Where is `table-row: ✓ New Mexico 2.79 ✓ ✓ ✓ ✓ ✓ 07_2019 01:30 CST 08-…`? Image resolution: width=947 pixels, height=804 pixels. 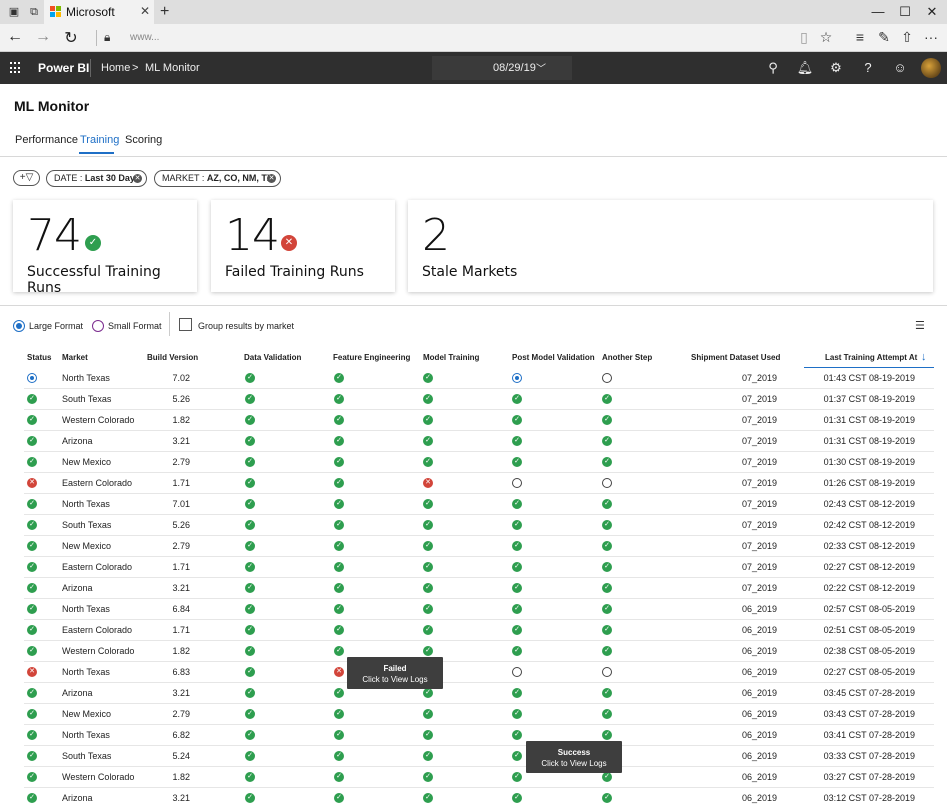
table-row: ✓ New Mexico 2.79 ✓ ✓ ✓ ✓ ✓ 07_2019 01:30 CST 08-… is located at coordinates (479, 462).